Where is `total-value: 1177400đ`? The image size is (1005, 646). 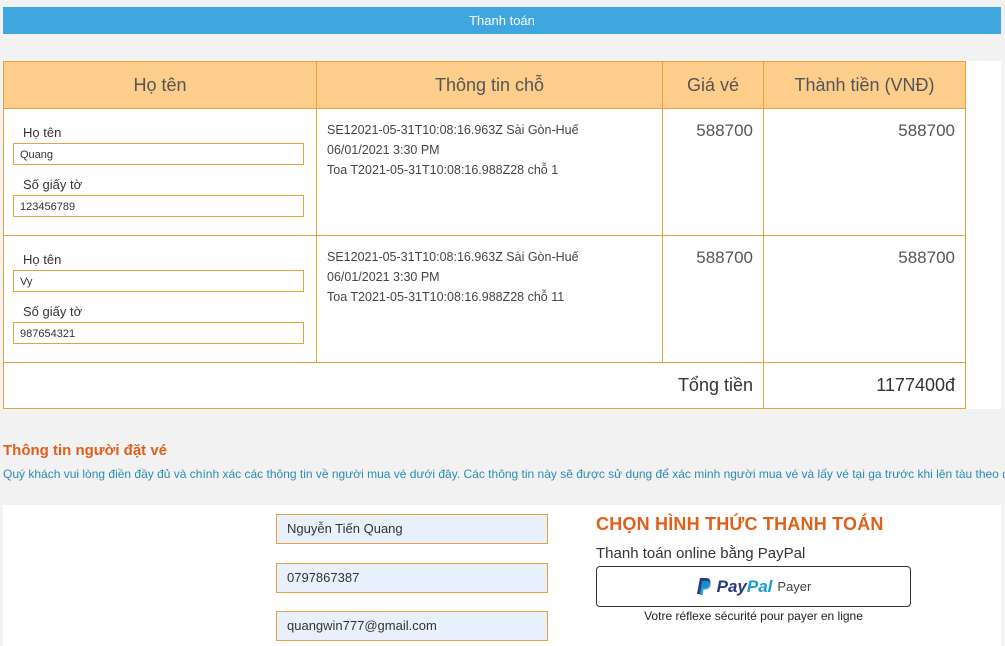 total-value: 1177400đ is located at coordinates (864, 385).